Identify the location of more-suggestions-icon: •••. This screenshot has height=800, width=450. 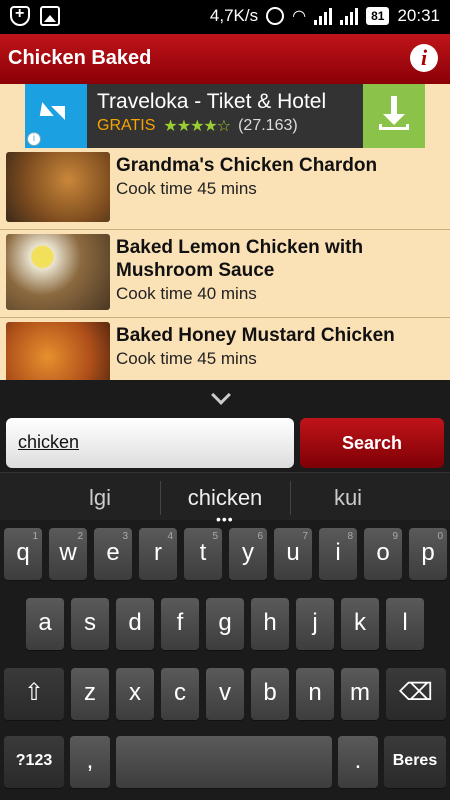
(225, 519).